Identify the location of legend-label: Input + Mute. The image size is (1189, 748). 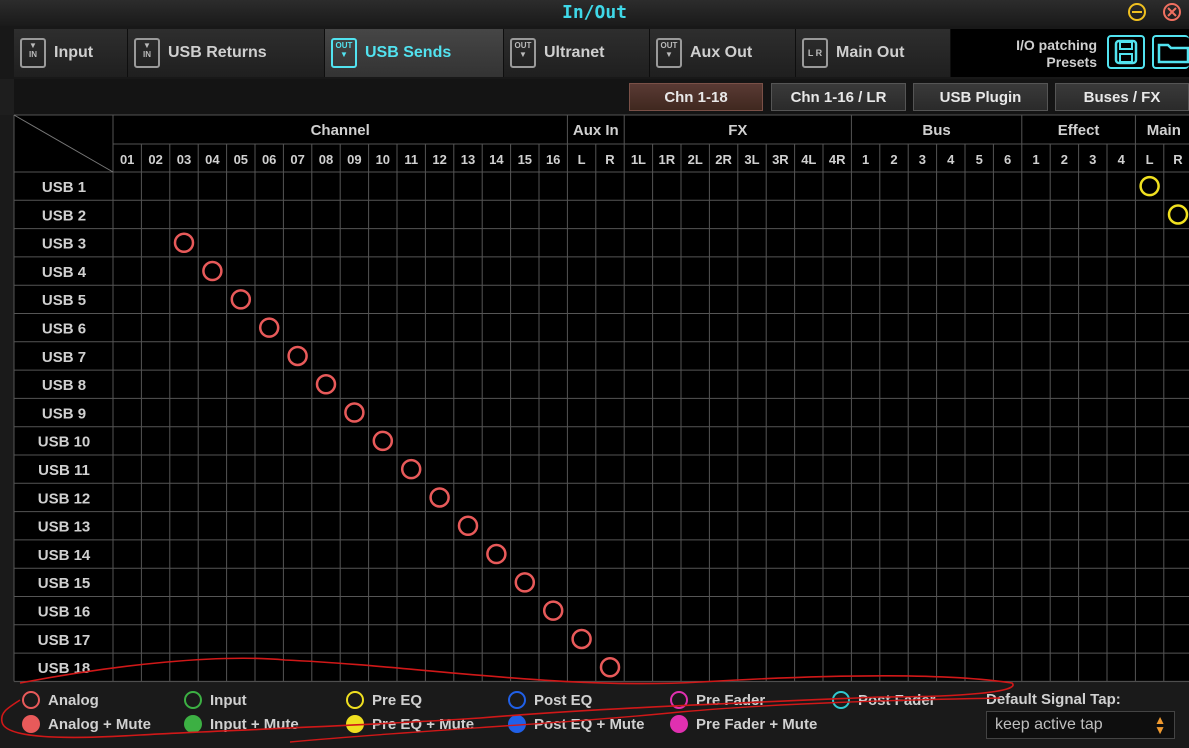
(254, 724).